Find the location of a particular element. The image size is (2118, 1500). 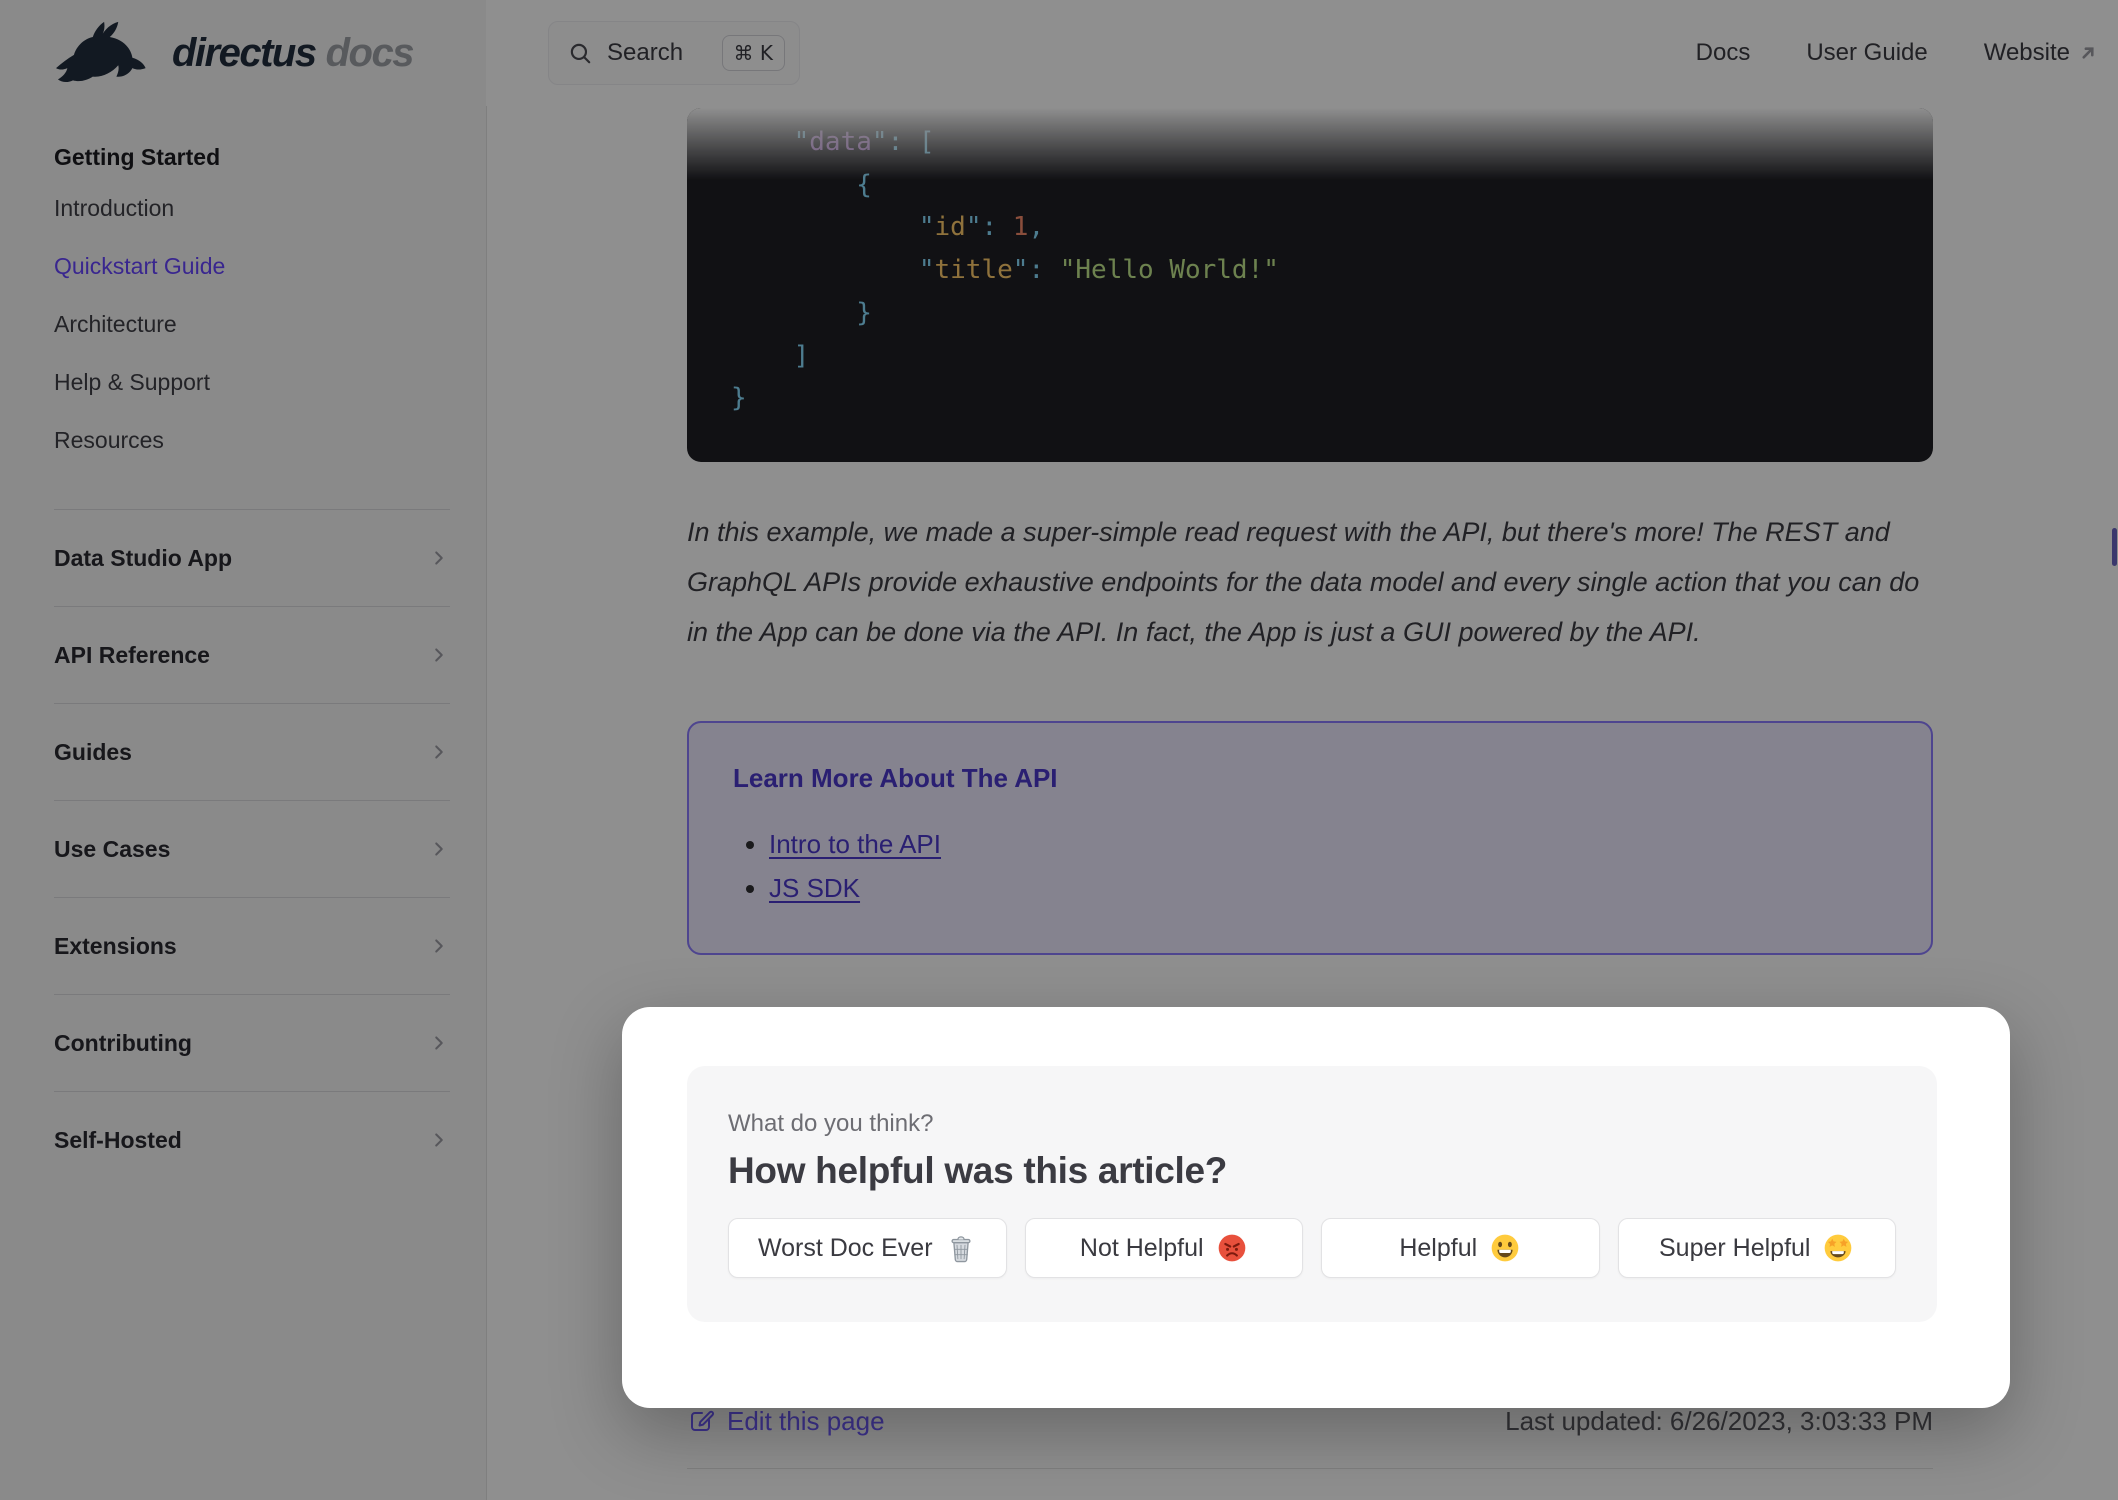

grinning-face-emoji is located at coordinates (1505, 1248).